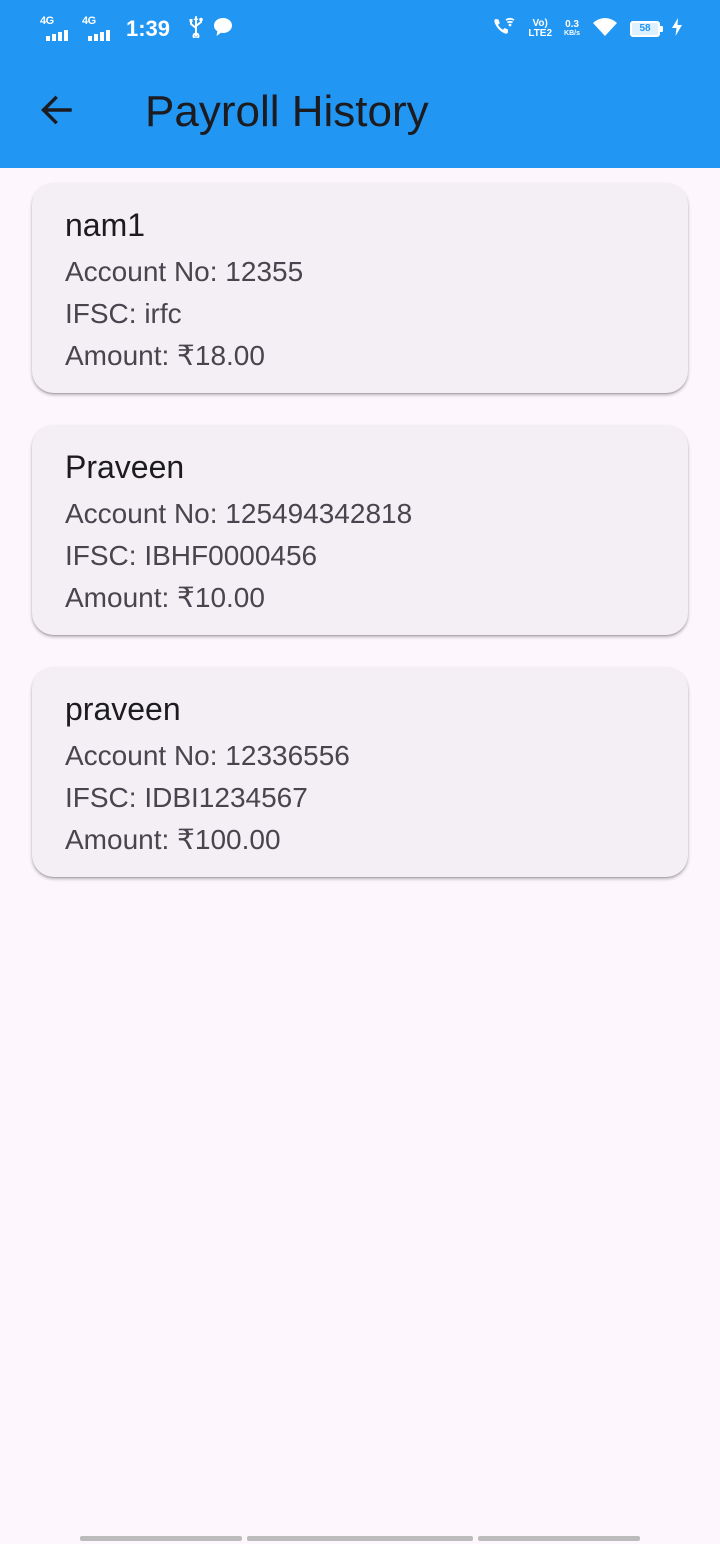 This screenshot has height=1544, width=720. I want to click on payment-amount: Amount: ₹100.00, so click(173, 839).